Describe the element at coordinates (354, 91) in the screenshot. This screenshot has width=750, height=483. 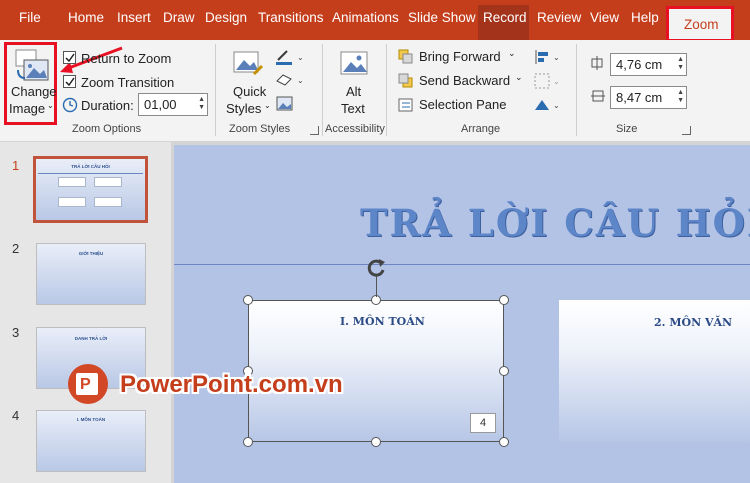
I see `alt-text-label: Alt` at that location.